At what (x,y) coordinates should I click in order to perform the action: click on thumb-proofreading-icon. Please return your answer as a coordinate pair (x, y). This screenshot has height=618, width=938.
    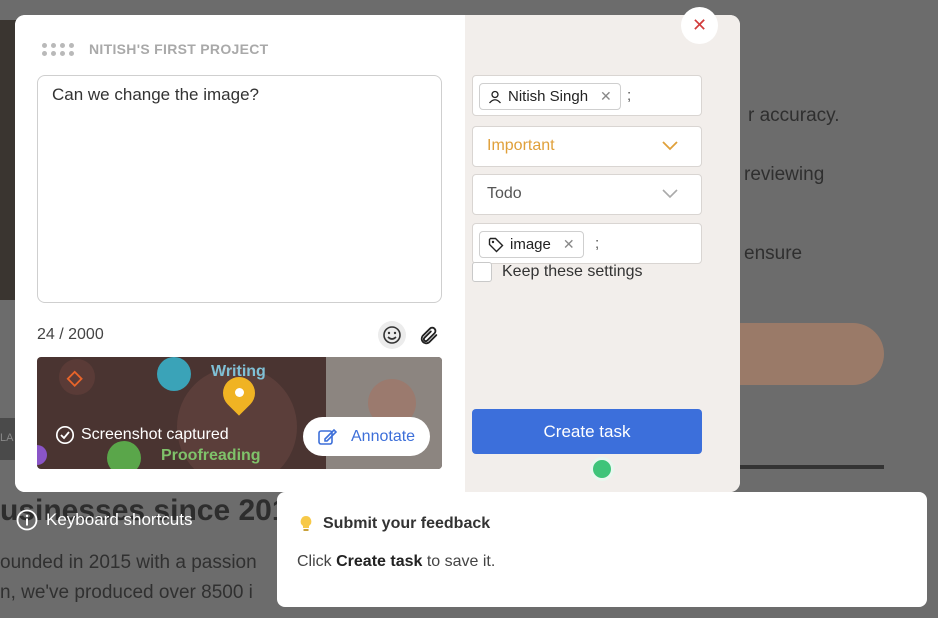
    Looking at the image, I should click on (124, 455).